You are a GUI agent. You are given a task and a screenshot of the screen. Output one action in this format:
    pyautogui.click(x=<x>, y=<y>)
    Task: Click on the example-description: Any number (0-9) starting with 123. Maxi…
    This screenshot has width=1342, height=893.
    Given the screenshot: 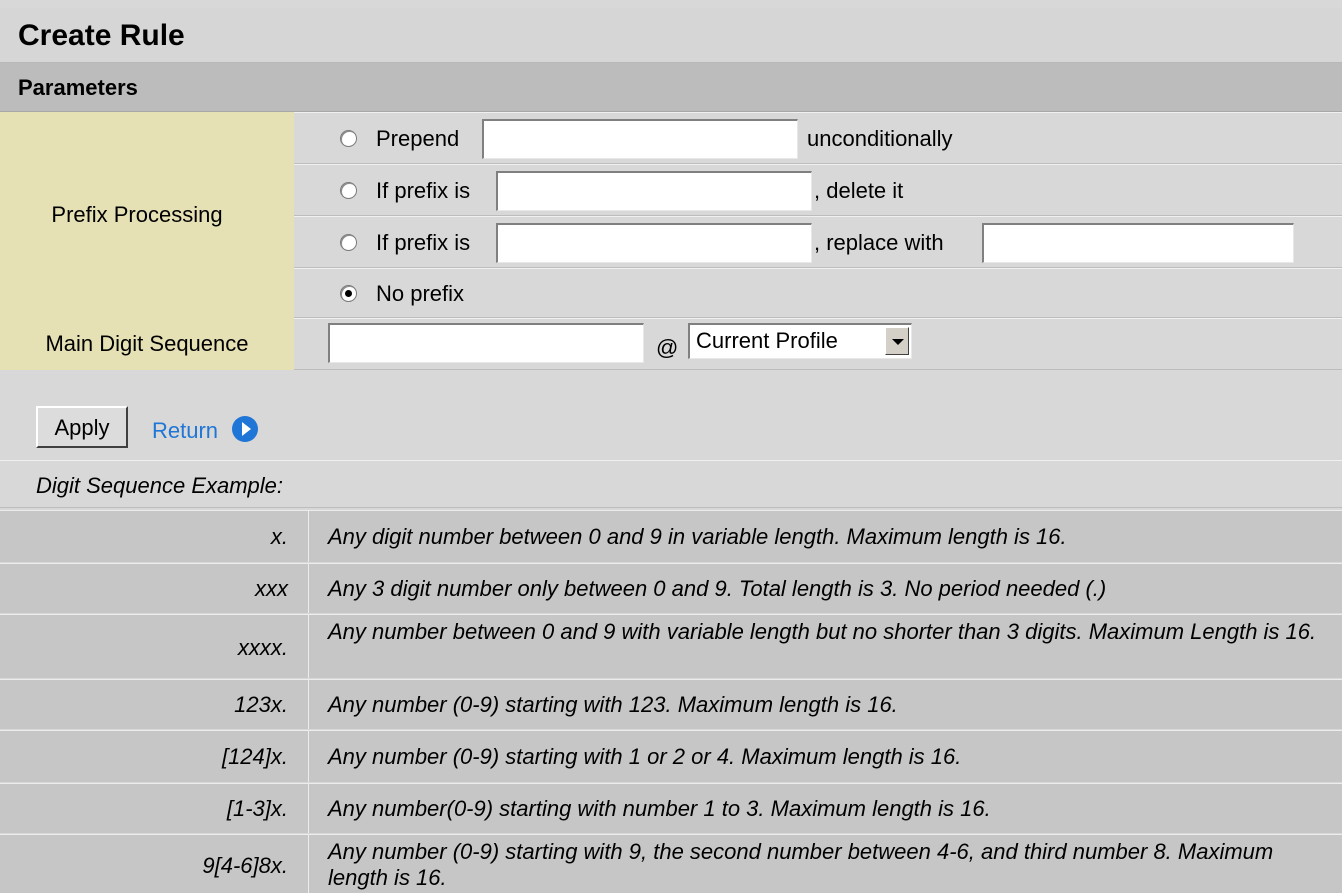 What is the action you would take?
    pyautogui.click(x=613, y=704)
    